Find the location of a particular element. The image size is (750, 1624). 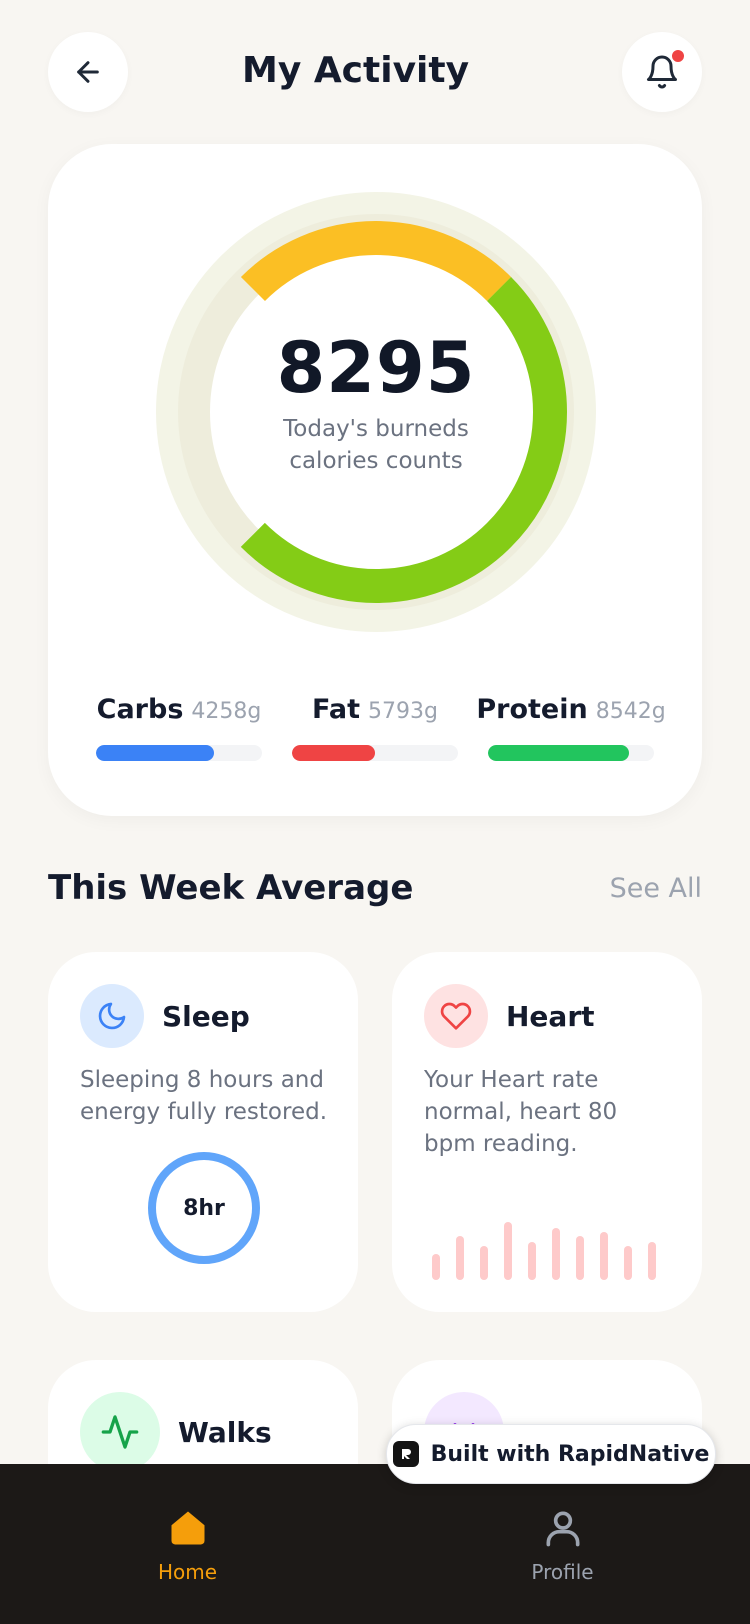

macro-value: 8542g is located at coordinates (630, 711).